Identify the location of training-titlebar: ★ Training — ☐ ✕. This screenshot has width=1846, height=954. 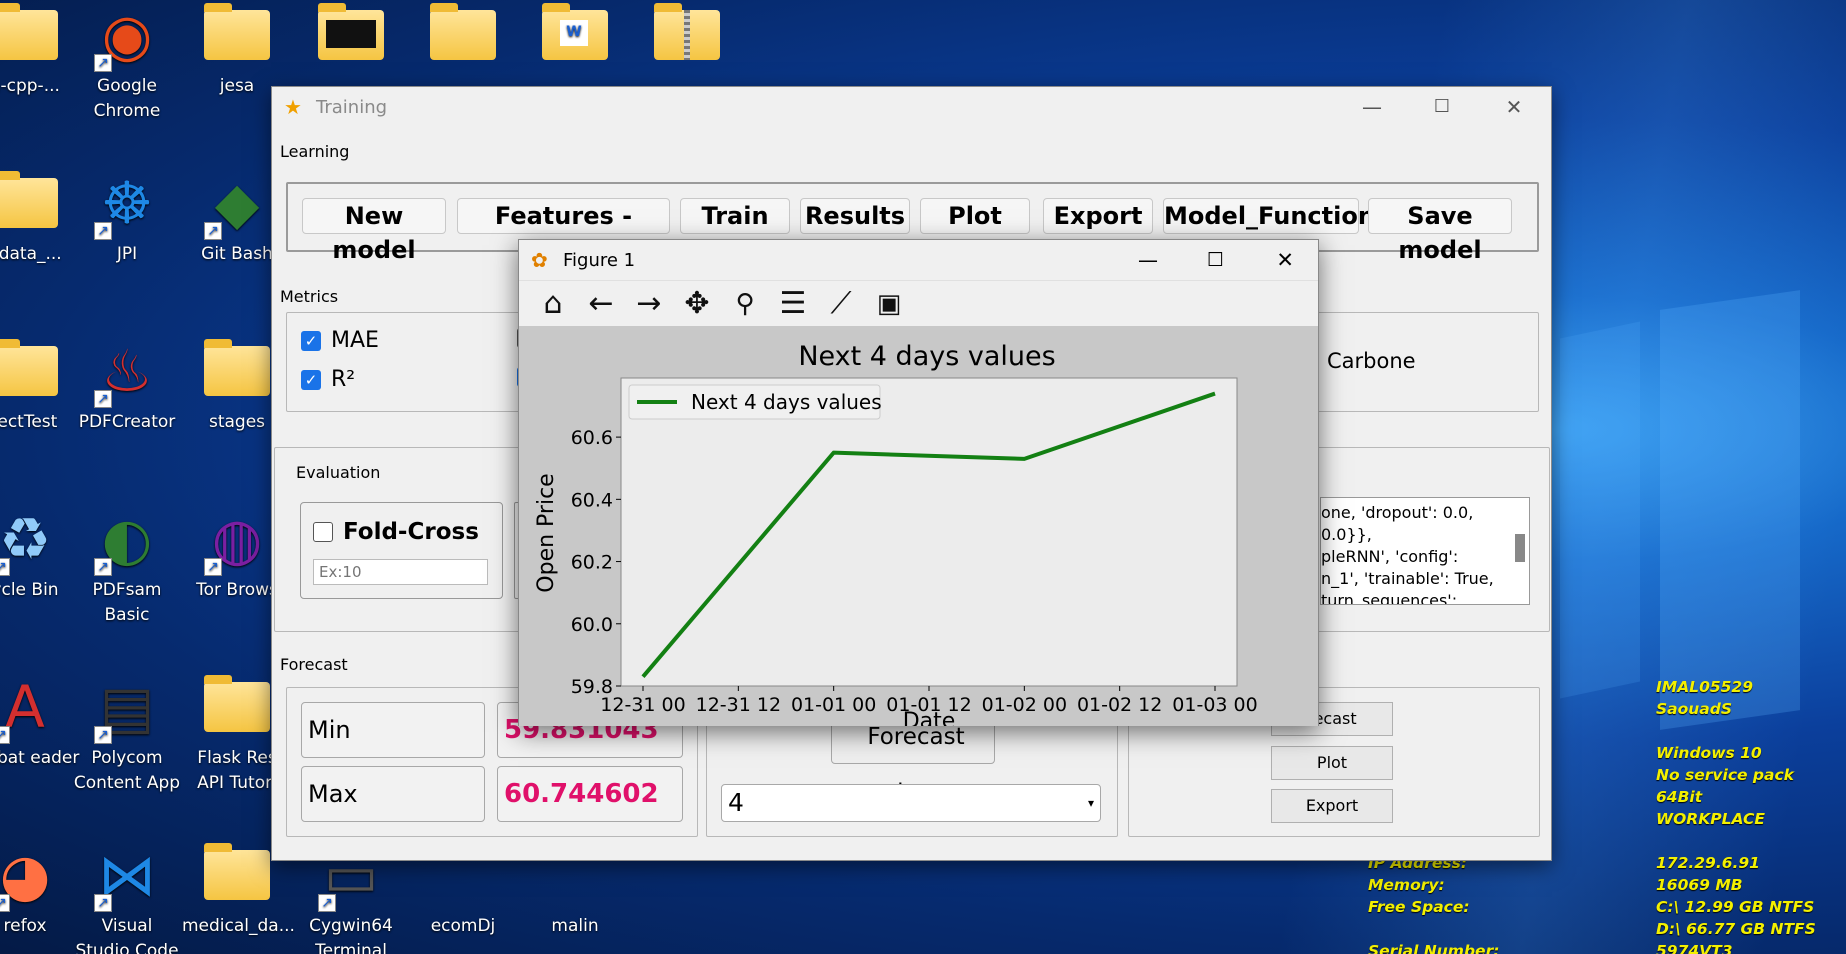
(911, 107).